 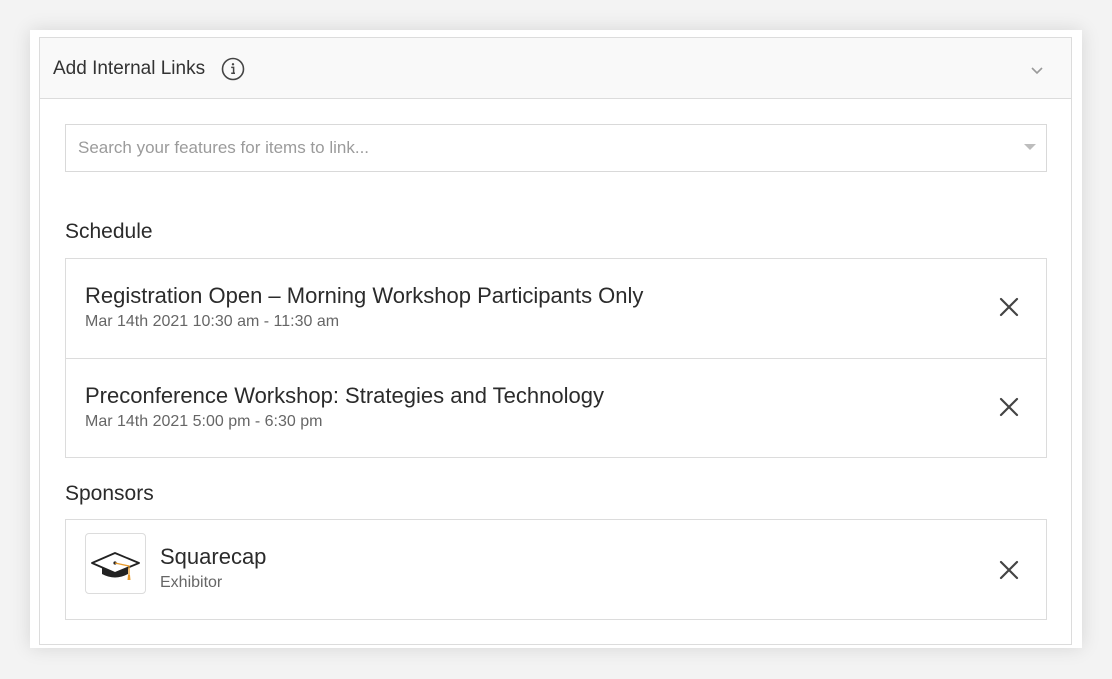 I want to click on schedule-item-time: Mar 14th 2021 10:30 am - 11:30 am, so click(x=212, y=321).